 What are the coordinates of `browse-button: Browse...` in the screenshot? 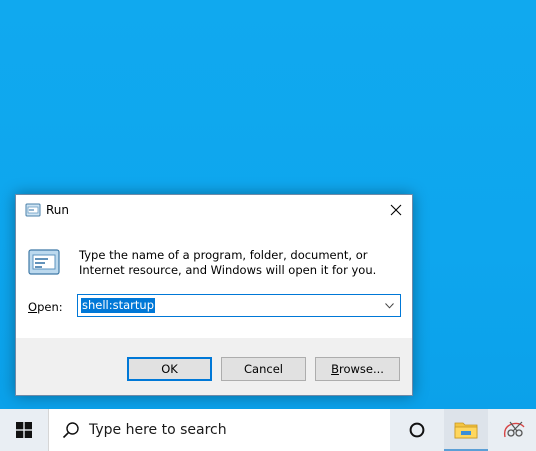 It's located at (357, 369).